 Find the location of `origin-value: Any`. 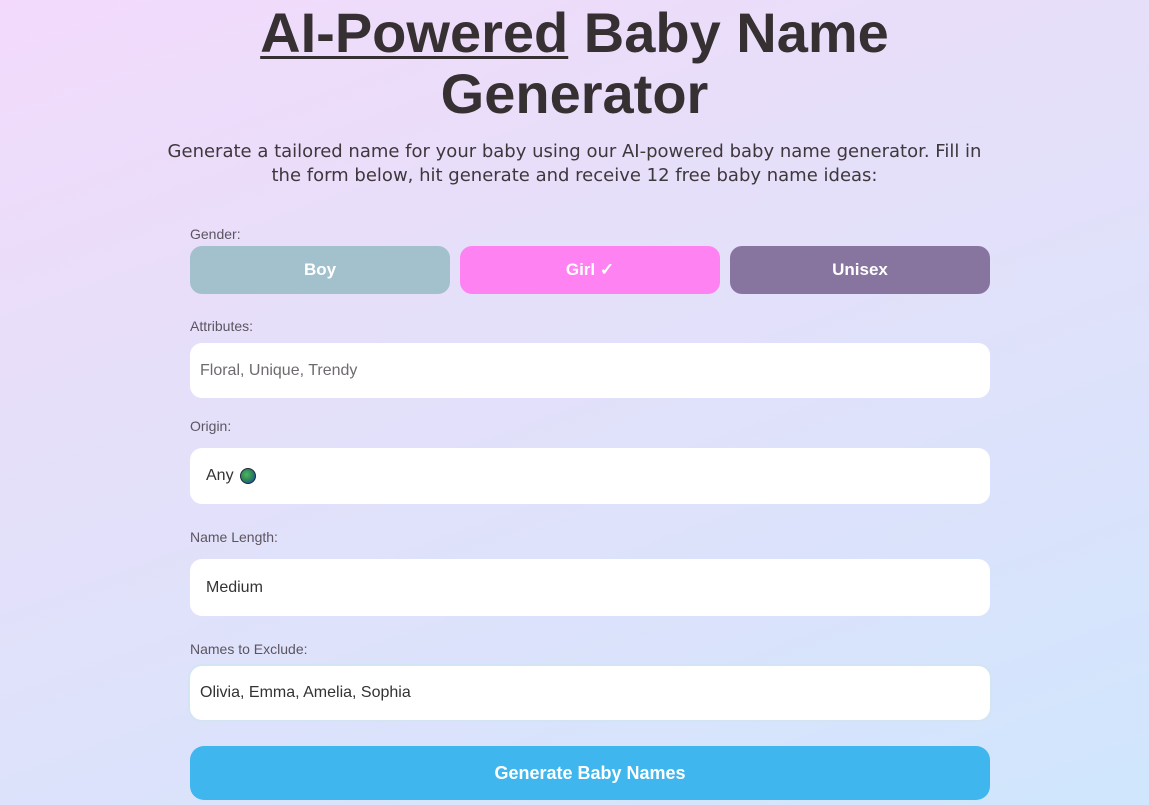

origin-value: Any is located at coordinates (220, 475).